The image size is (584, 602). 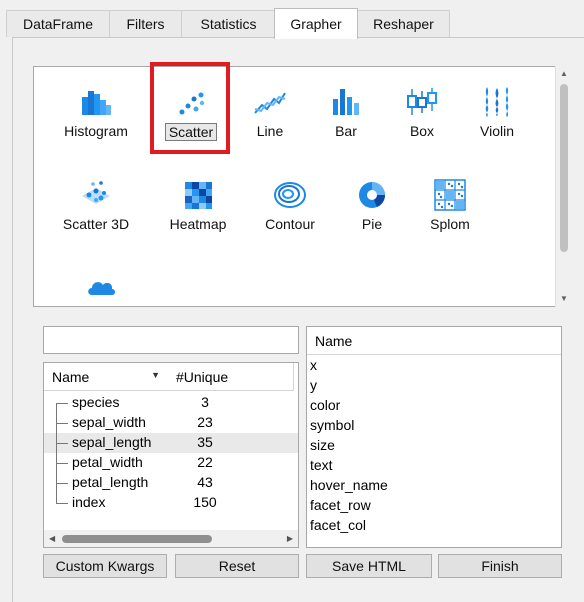 What do you see at coordinates (497, 131) in the screenshot?
I see `chart-type-label: Violin` at bounding box center [497, 131].